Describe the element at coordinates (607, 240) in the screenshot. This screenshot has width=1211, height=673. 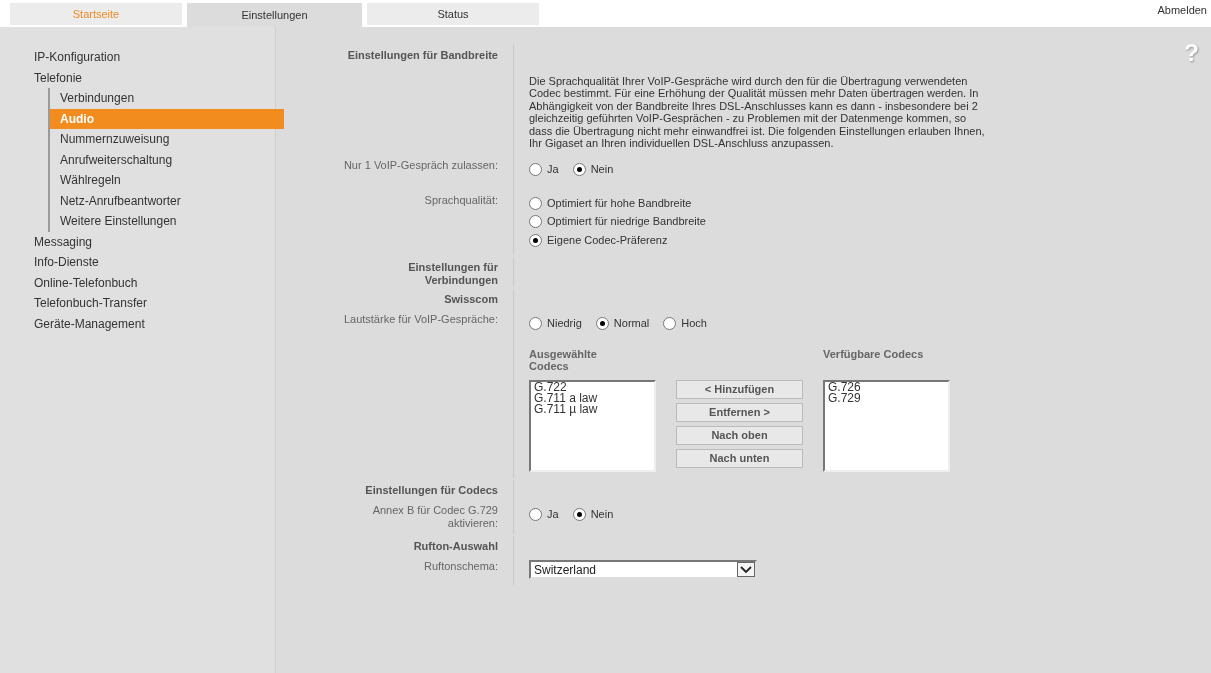
I see `option-label: Eigene Codec-Präferenz` at that location.